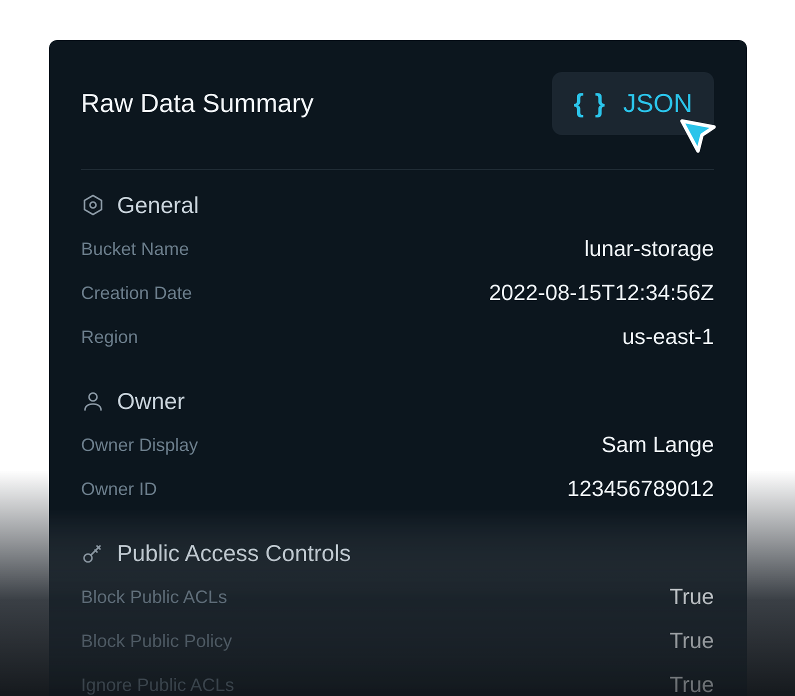 The height and width of the screenshot is (696, 795). What do you see at coordinates (93, 401) in the screenshot?
I see `user-icon` at bounding box center [93, 401].